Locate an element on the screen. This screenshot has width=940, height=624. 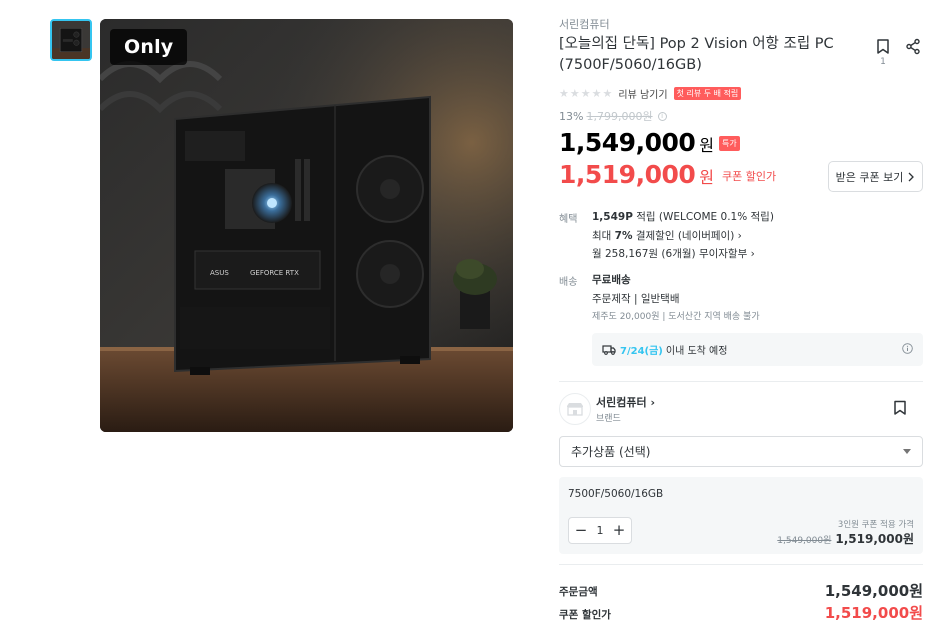
shipping-type: 무료배송 is located at coordinates (611, 280).